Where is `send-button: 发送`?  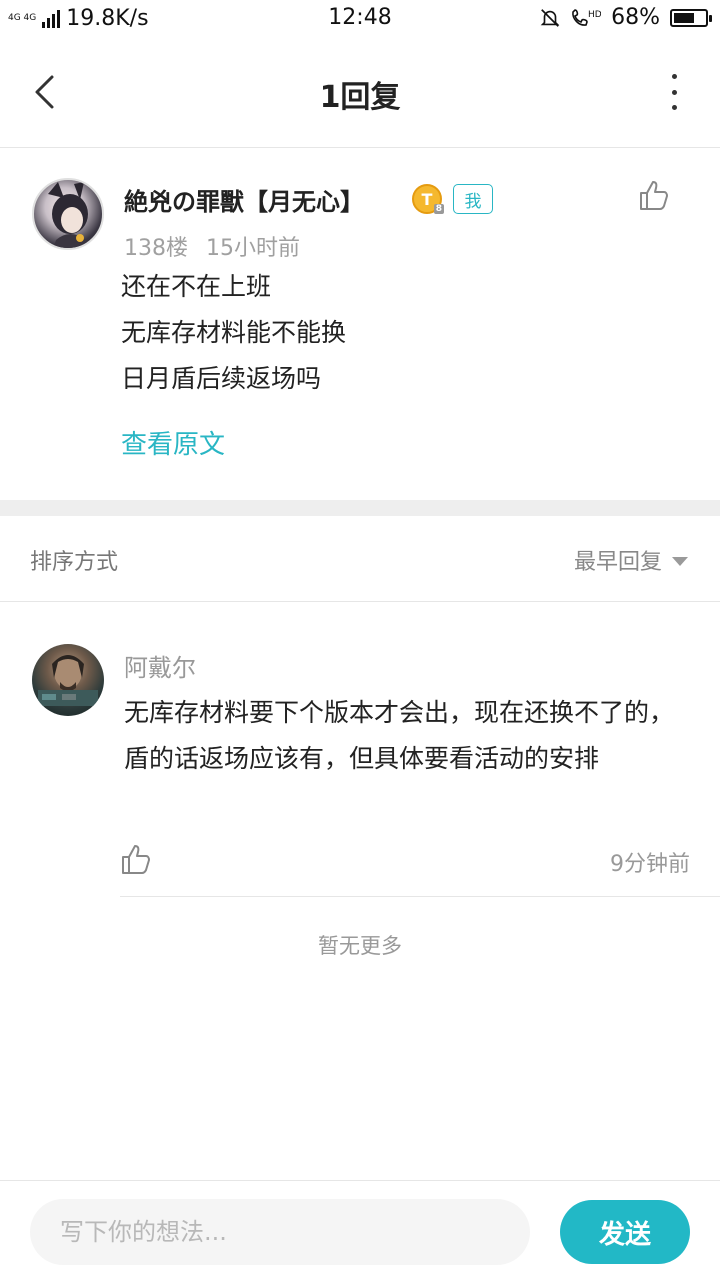
send-button: 发送 is located at coordinates (625, 1232).